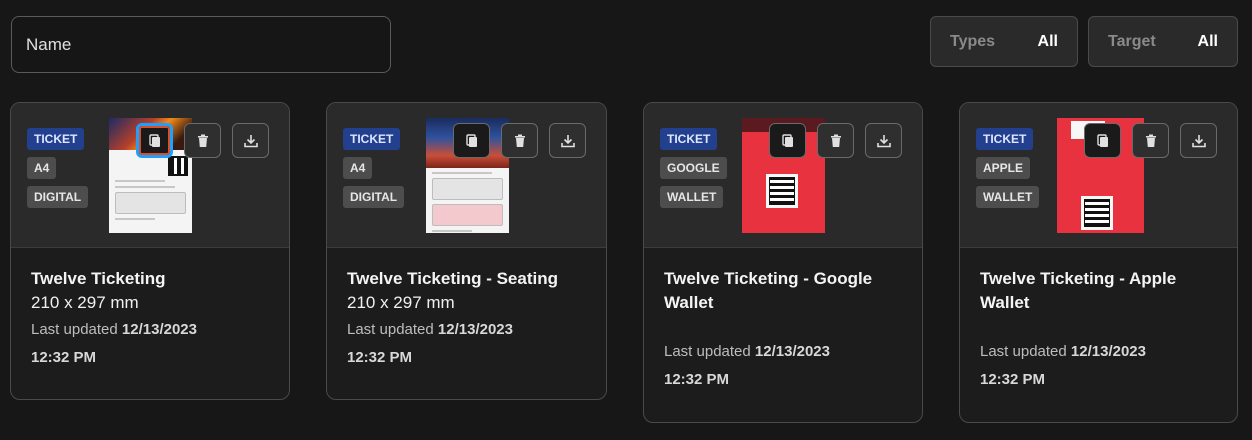  Describe the element at coordinates (768, 290) in the screenshot. I see `card-title: Twelve Ticketing - Google Wallet` at that location.